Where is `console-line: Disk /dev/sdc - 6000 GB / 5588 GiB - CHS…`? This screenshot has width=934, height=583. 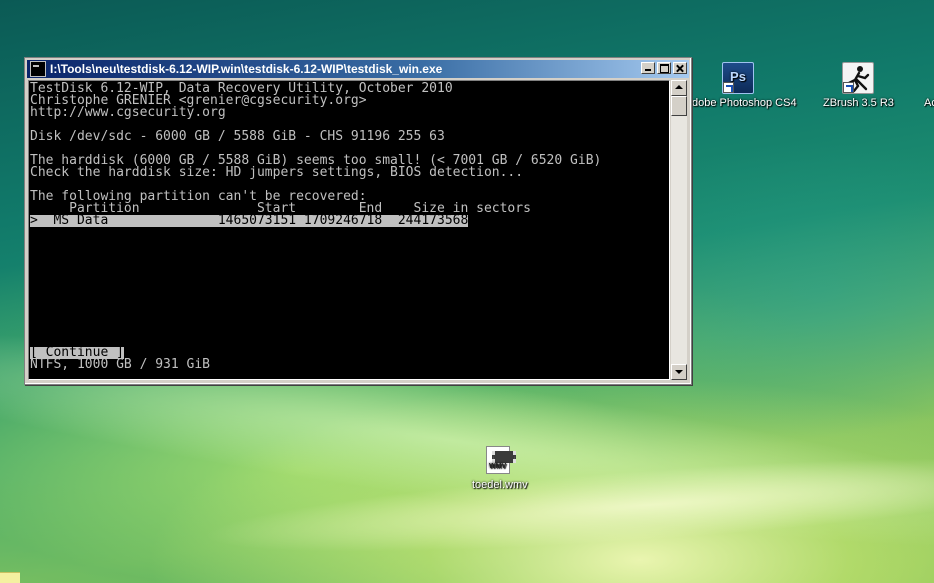 console-line: Disk /dev/sdc - 6000 GB / 5588 GiB - CHS… is located at coordinates (237, 136).